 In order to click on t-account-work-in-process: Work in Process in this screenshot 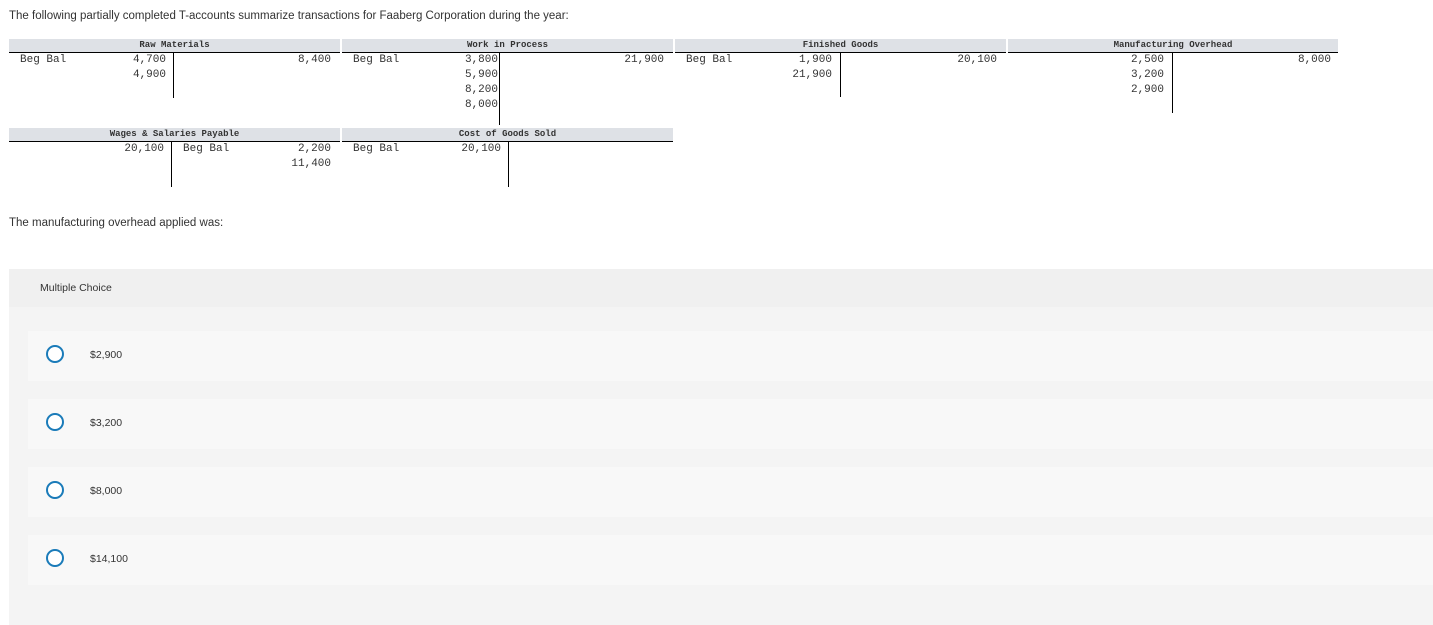, I will do `click(507, 82)`.